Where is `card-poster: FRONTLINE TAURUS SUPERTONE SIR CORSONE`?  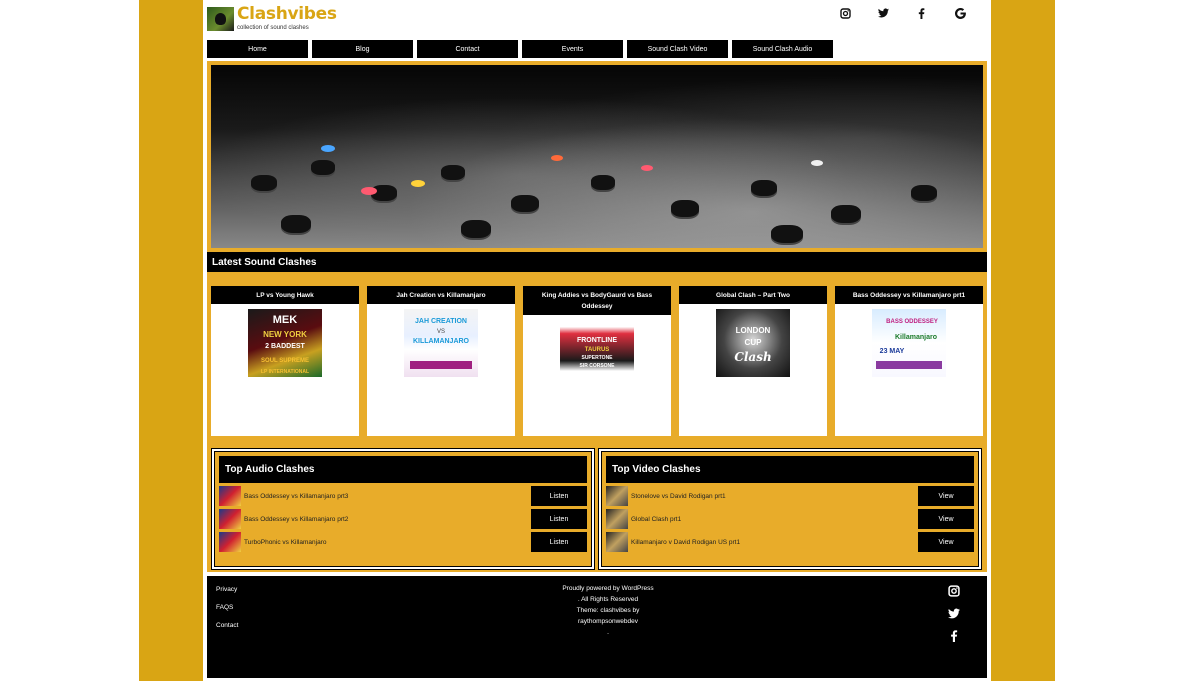
card-poster: FRONTLINE TAURUS SUPERTONE SIR CORSONE is located at coordinates (597, 354).